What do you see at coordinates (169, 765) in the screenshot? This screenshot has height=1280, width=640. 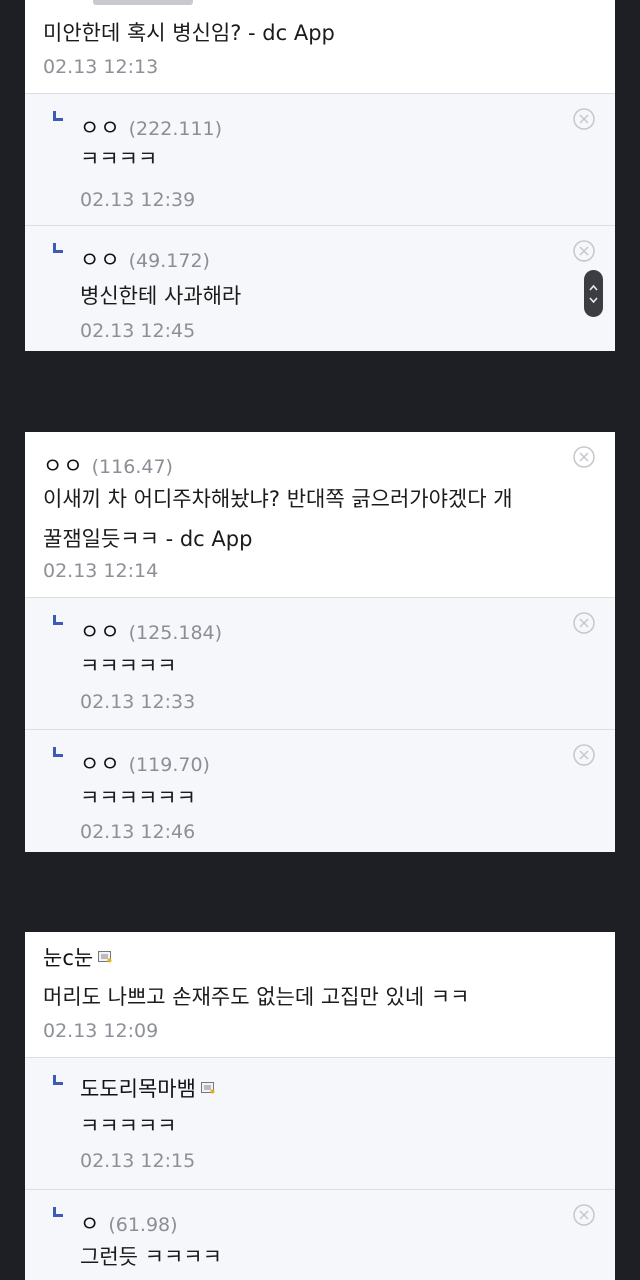 I see `reply-ip: (119.70)` at bounding box center [169, 765].